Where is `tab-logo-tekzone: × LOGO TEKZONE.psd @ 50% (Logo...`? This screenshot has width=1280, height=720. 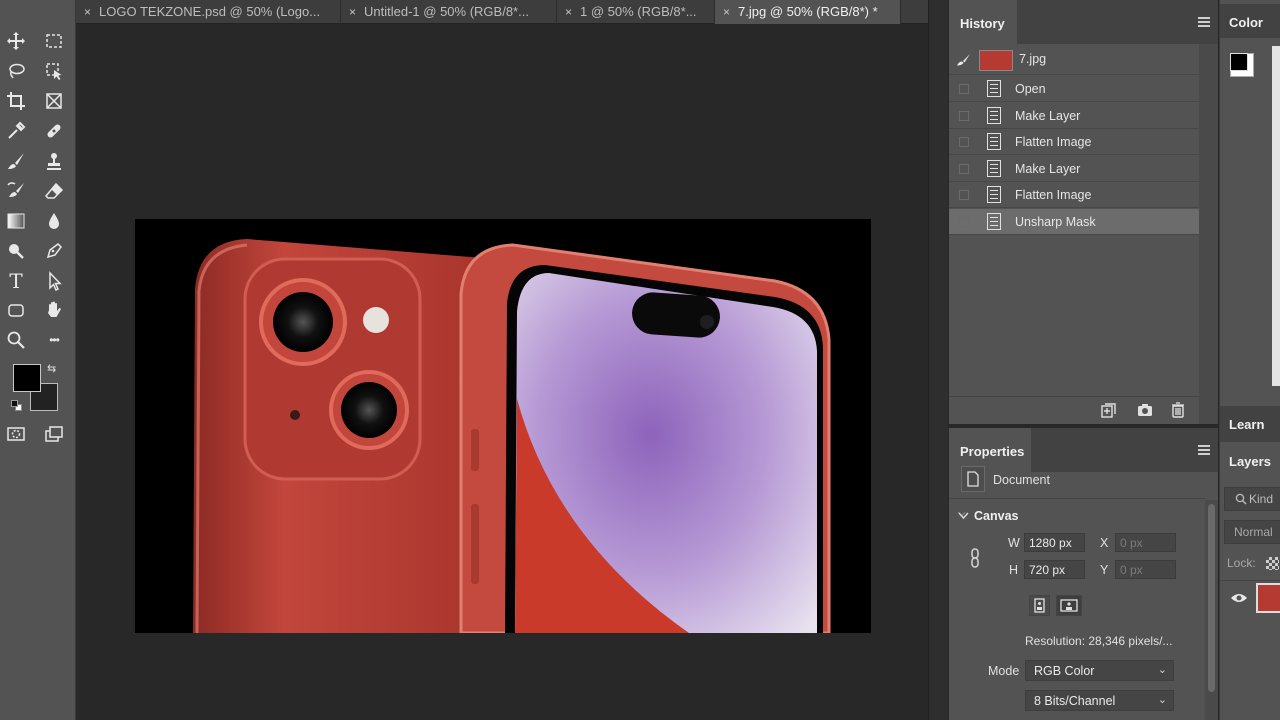 tab-logo-tekzone: × LOGO TEKZONE.psd @ 50% (Logo... is located at coordinates (208, 12).